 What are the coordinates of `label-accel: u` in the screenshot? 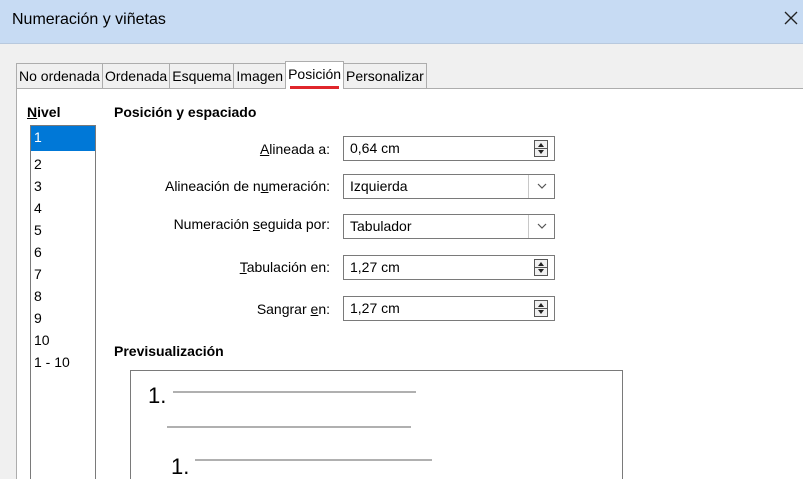 It's located at (264, 186).